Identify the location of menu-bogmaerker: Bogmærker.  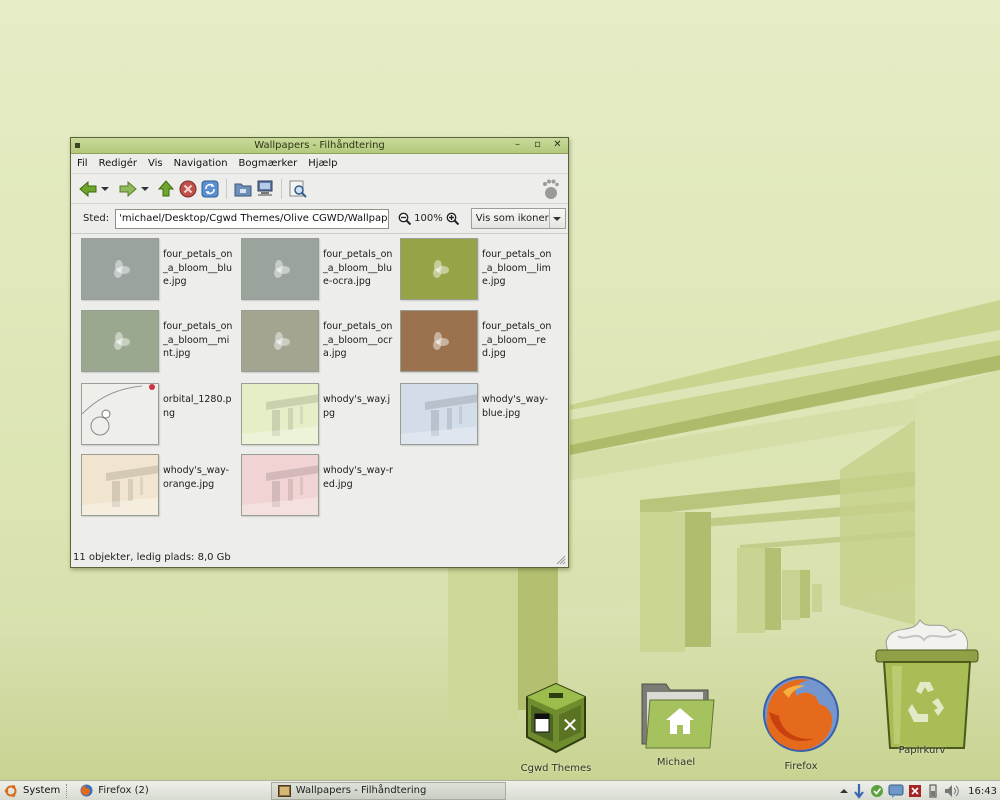
(268, 163).